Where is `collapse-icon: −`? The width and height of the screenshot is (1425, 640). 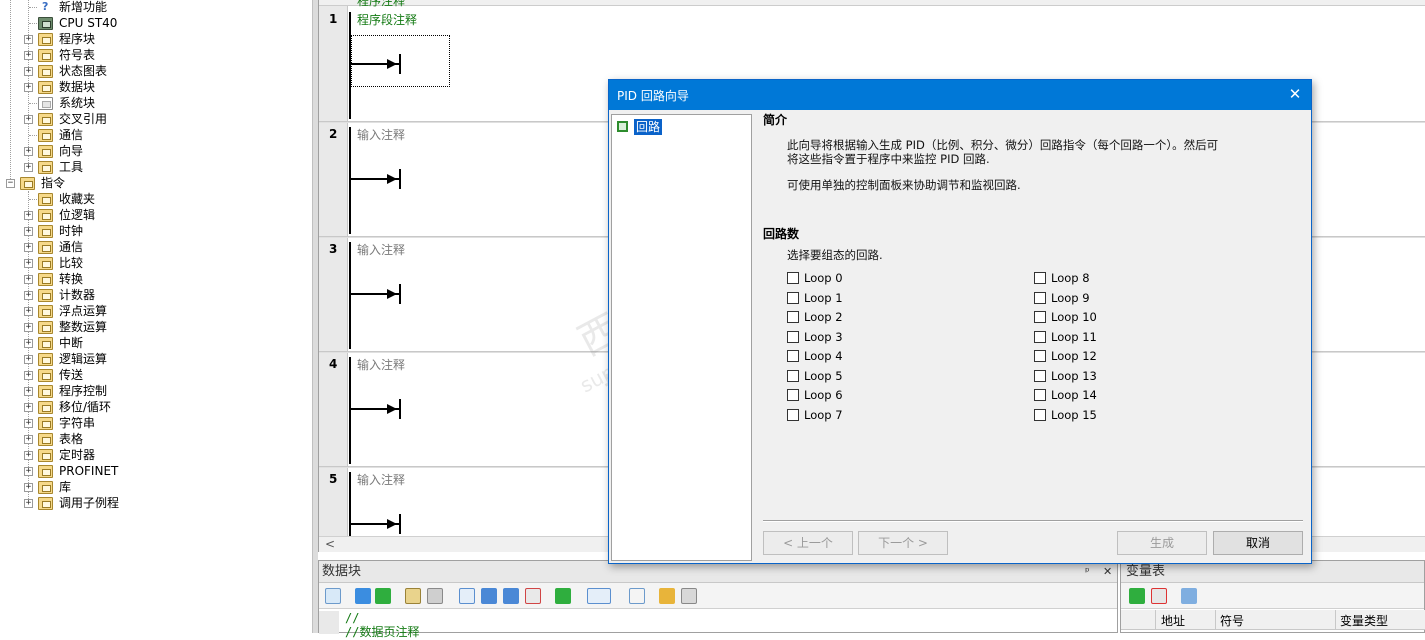
collapse-icon: − is located at coordinates (10, 183).